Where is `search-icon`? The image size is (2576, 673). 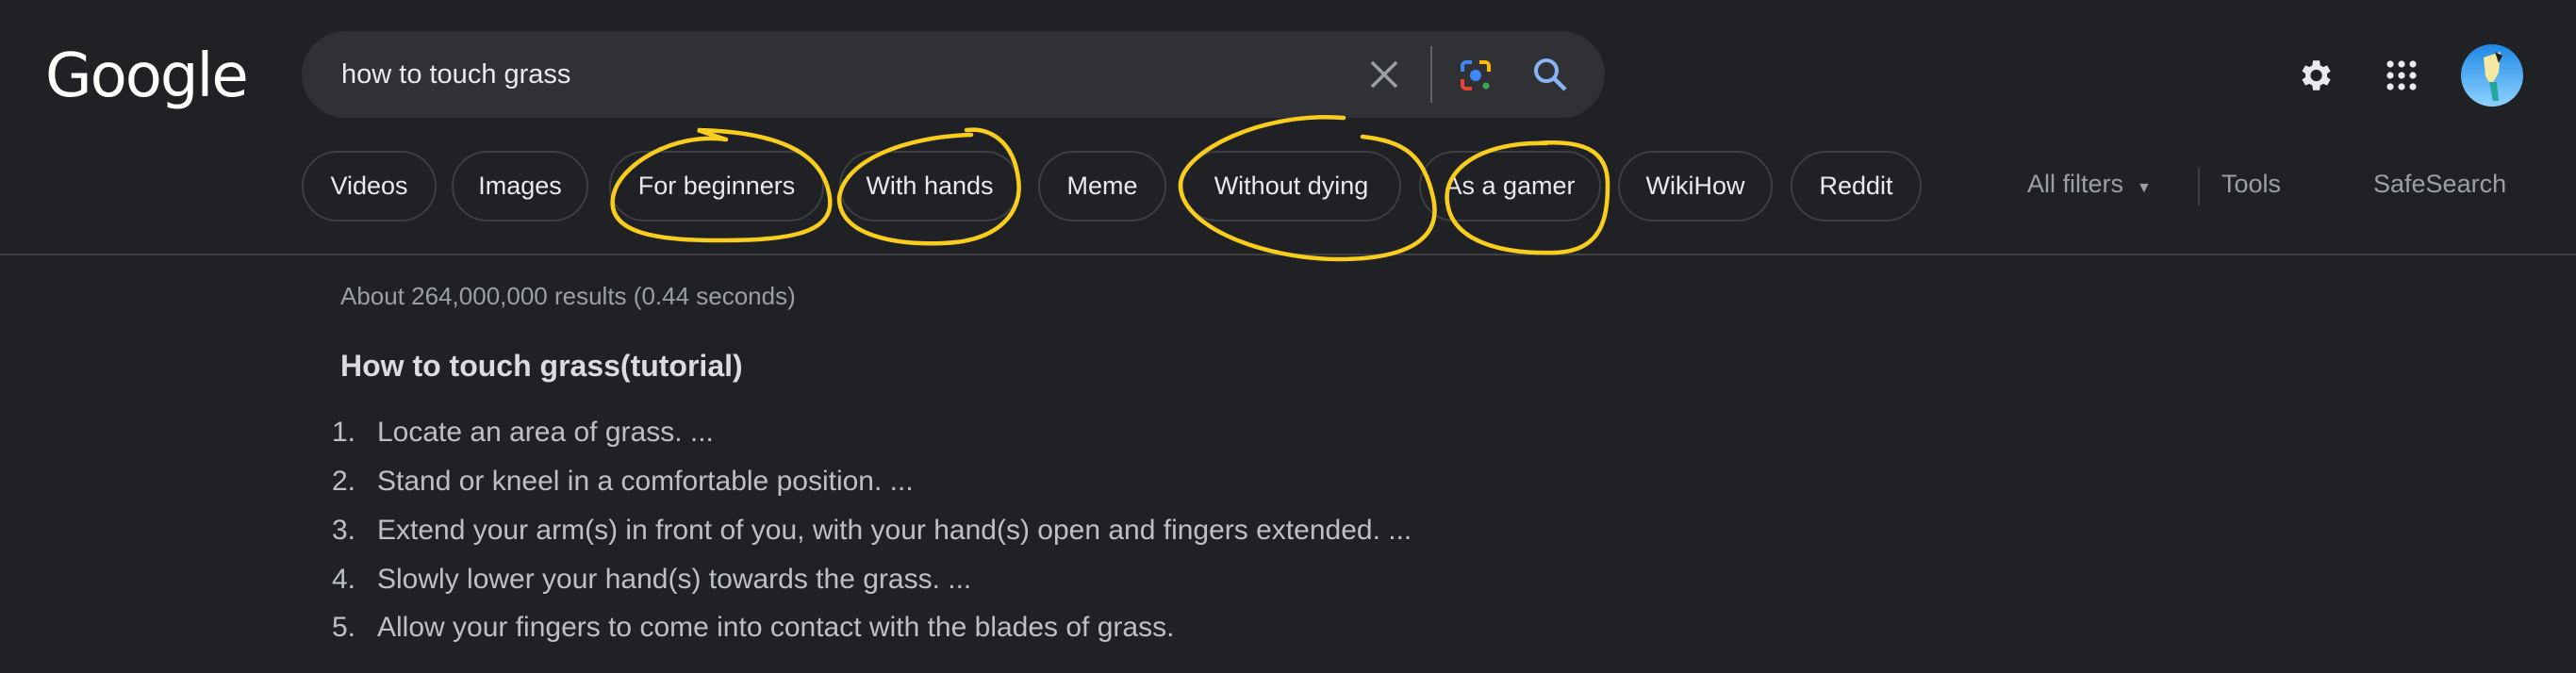 search-icon is located at coordinates (1550, 74).